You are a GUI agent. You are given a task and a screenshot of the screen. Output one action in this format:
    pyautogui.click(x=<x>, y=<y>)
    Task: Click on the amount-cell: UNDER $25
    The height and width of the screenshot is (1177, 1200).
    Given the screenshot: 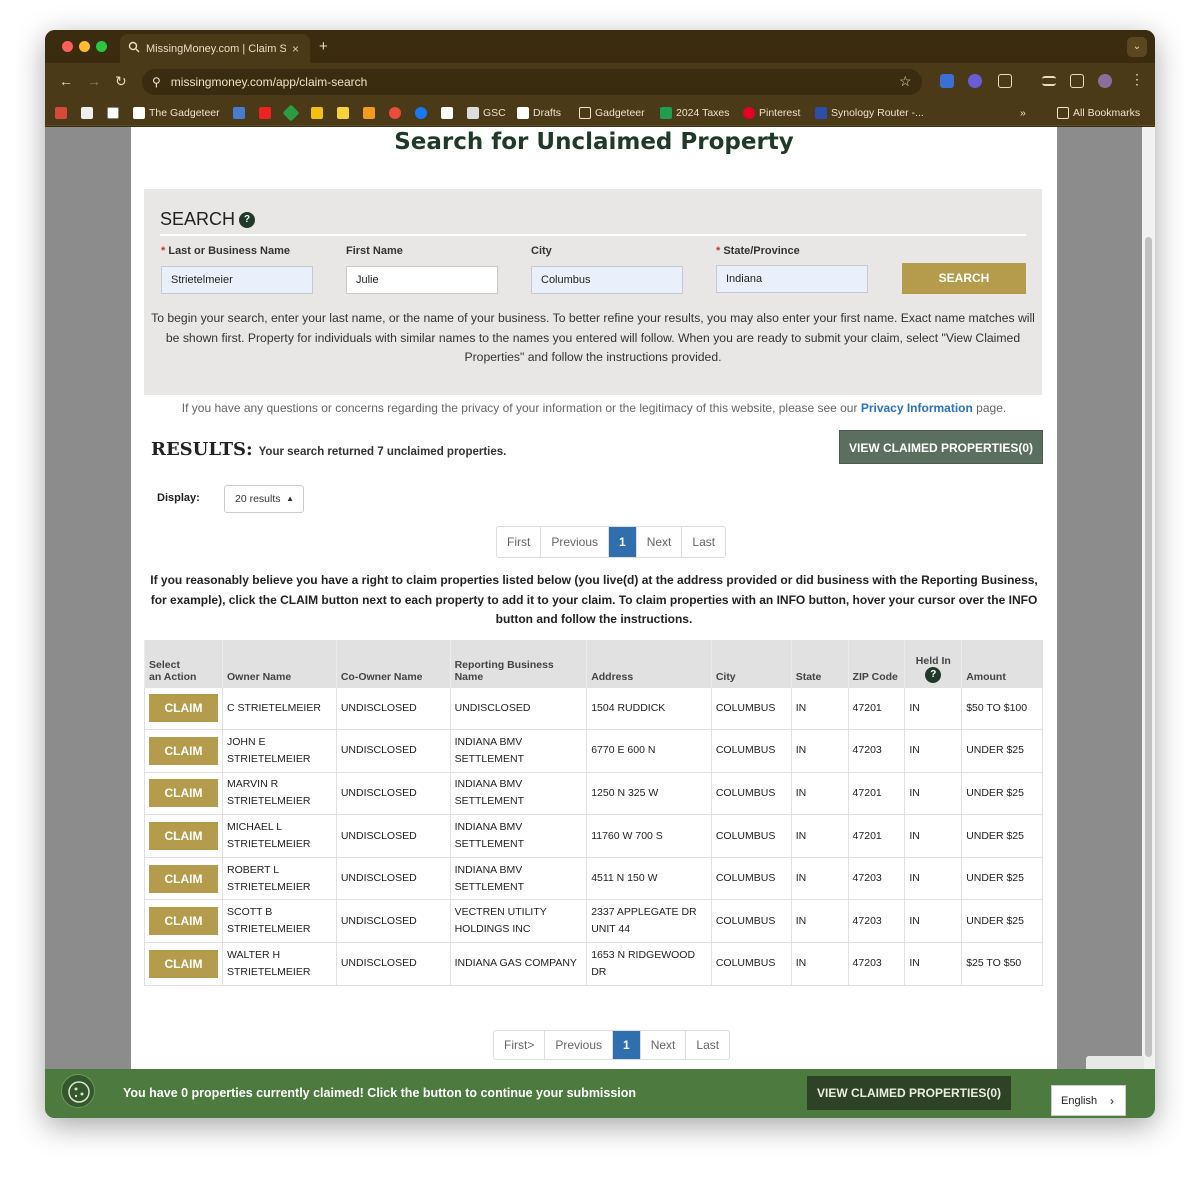 What is the action you would take?
    pyautogui.click(x=1002, y=878)
    